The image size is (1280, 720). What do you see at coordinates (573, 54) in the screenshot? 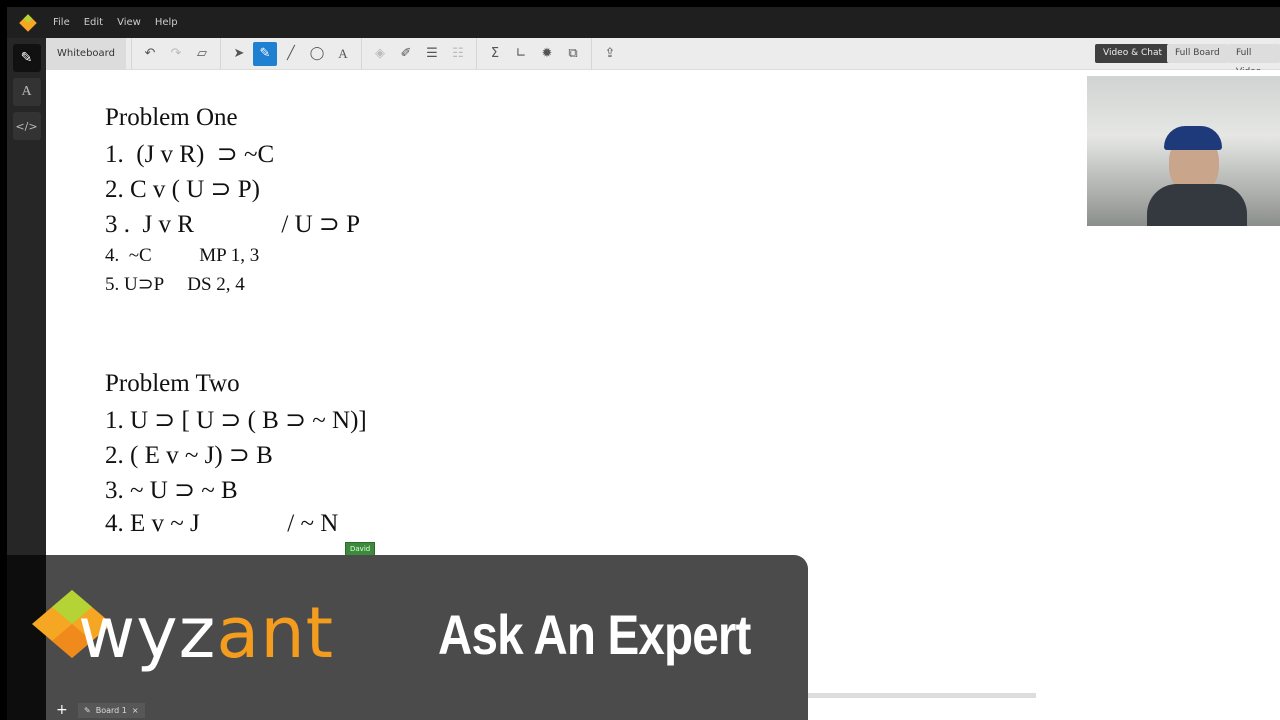
I see `image-icon: ⧉` at bounding box center [573, 54].